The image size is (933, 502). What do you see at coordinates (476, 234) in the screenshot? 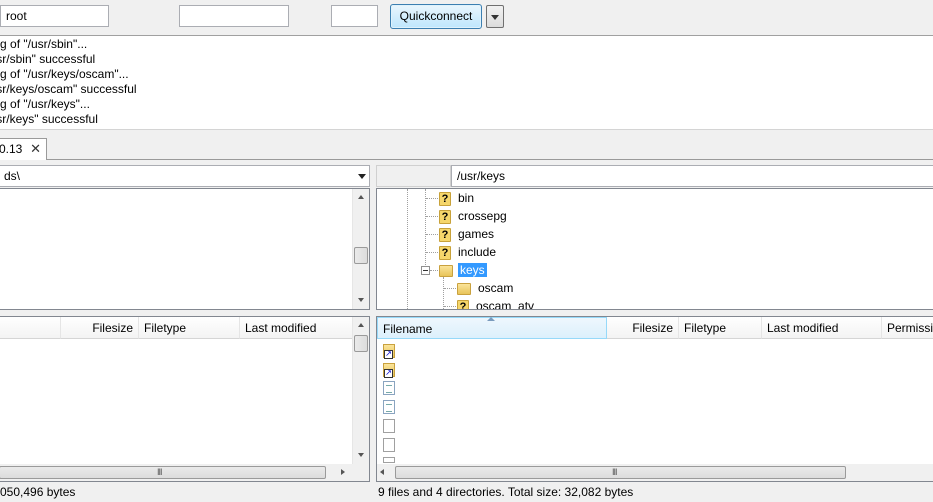
I see `tree-item-label: games` at bounding box center [476, 234].